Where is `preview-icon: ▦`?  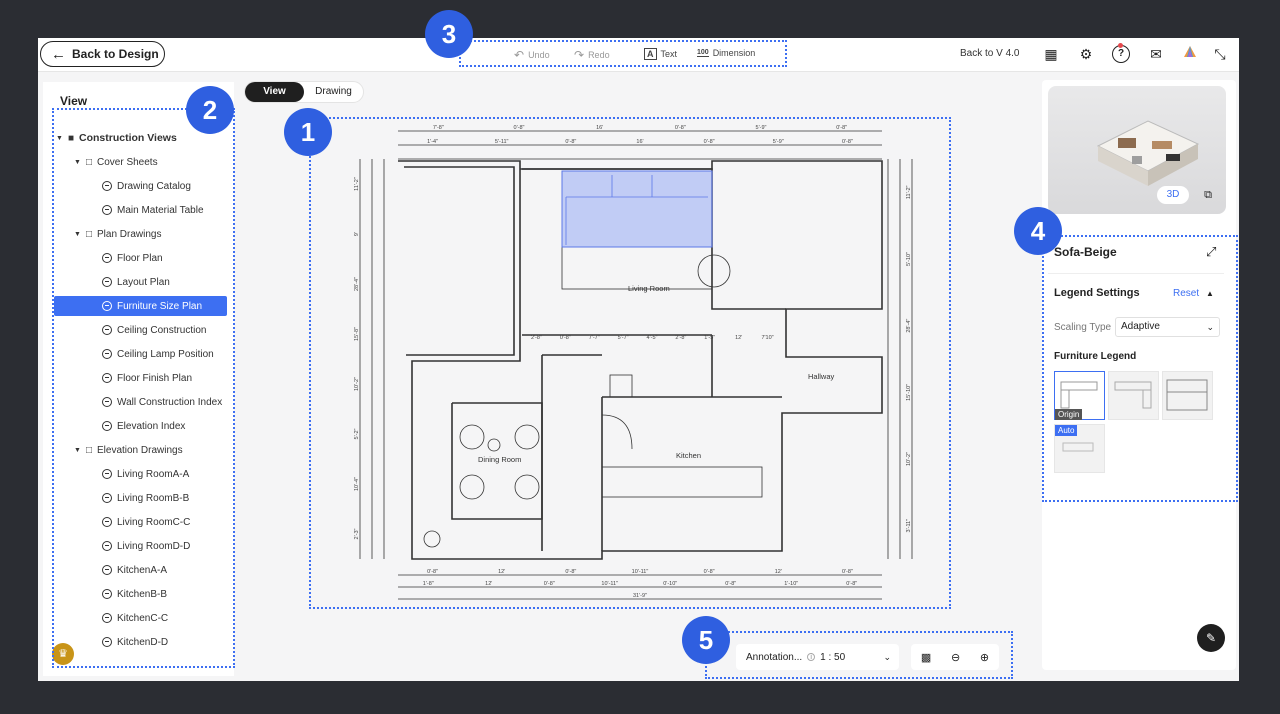
preview-icon: ▦ is located at coordinates (1051, 54).